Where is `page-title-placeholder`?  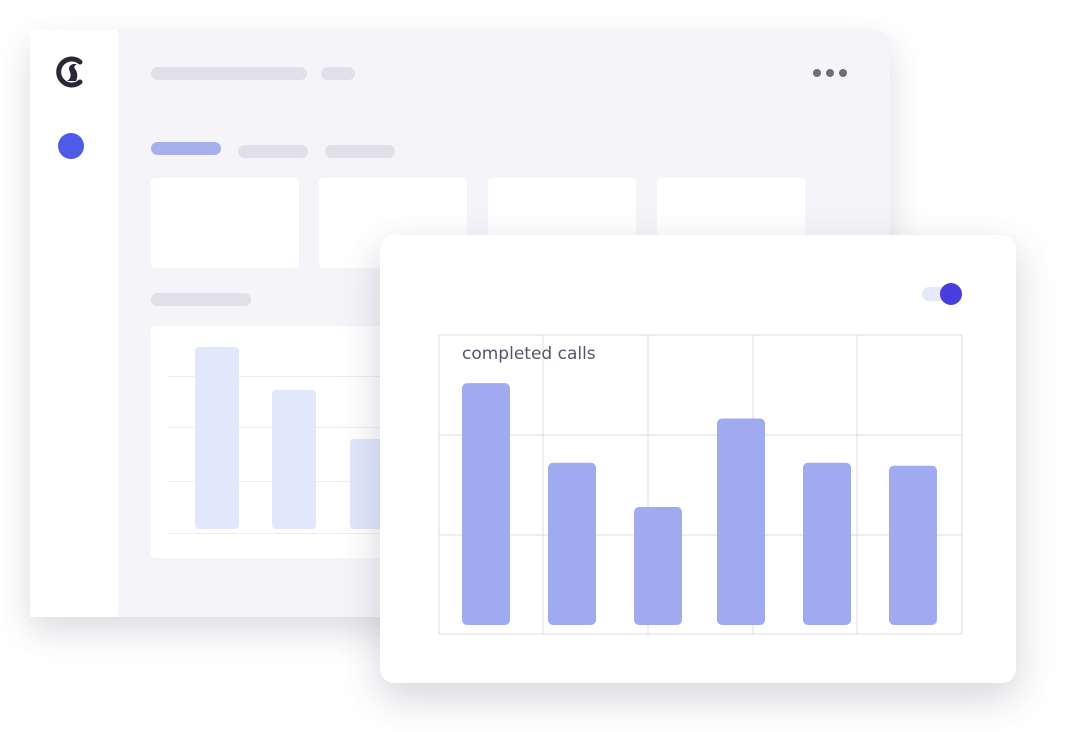 page-title-placeholder is located at coordinates (229, 73).